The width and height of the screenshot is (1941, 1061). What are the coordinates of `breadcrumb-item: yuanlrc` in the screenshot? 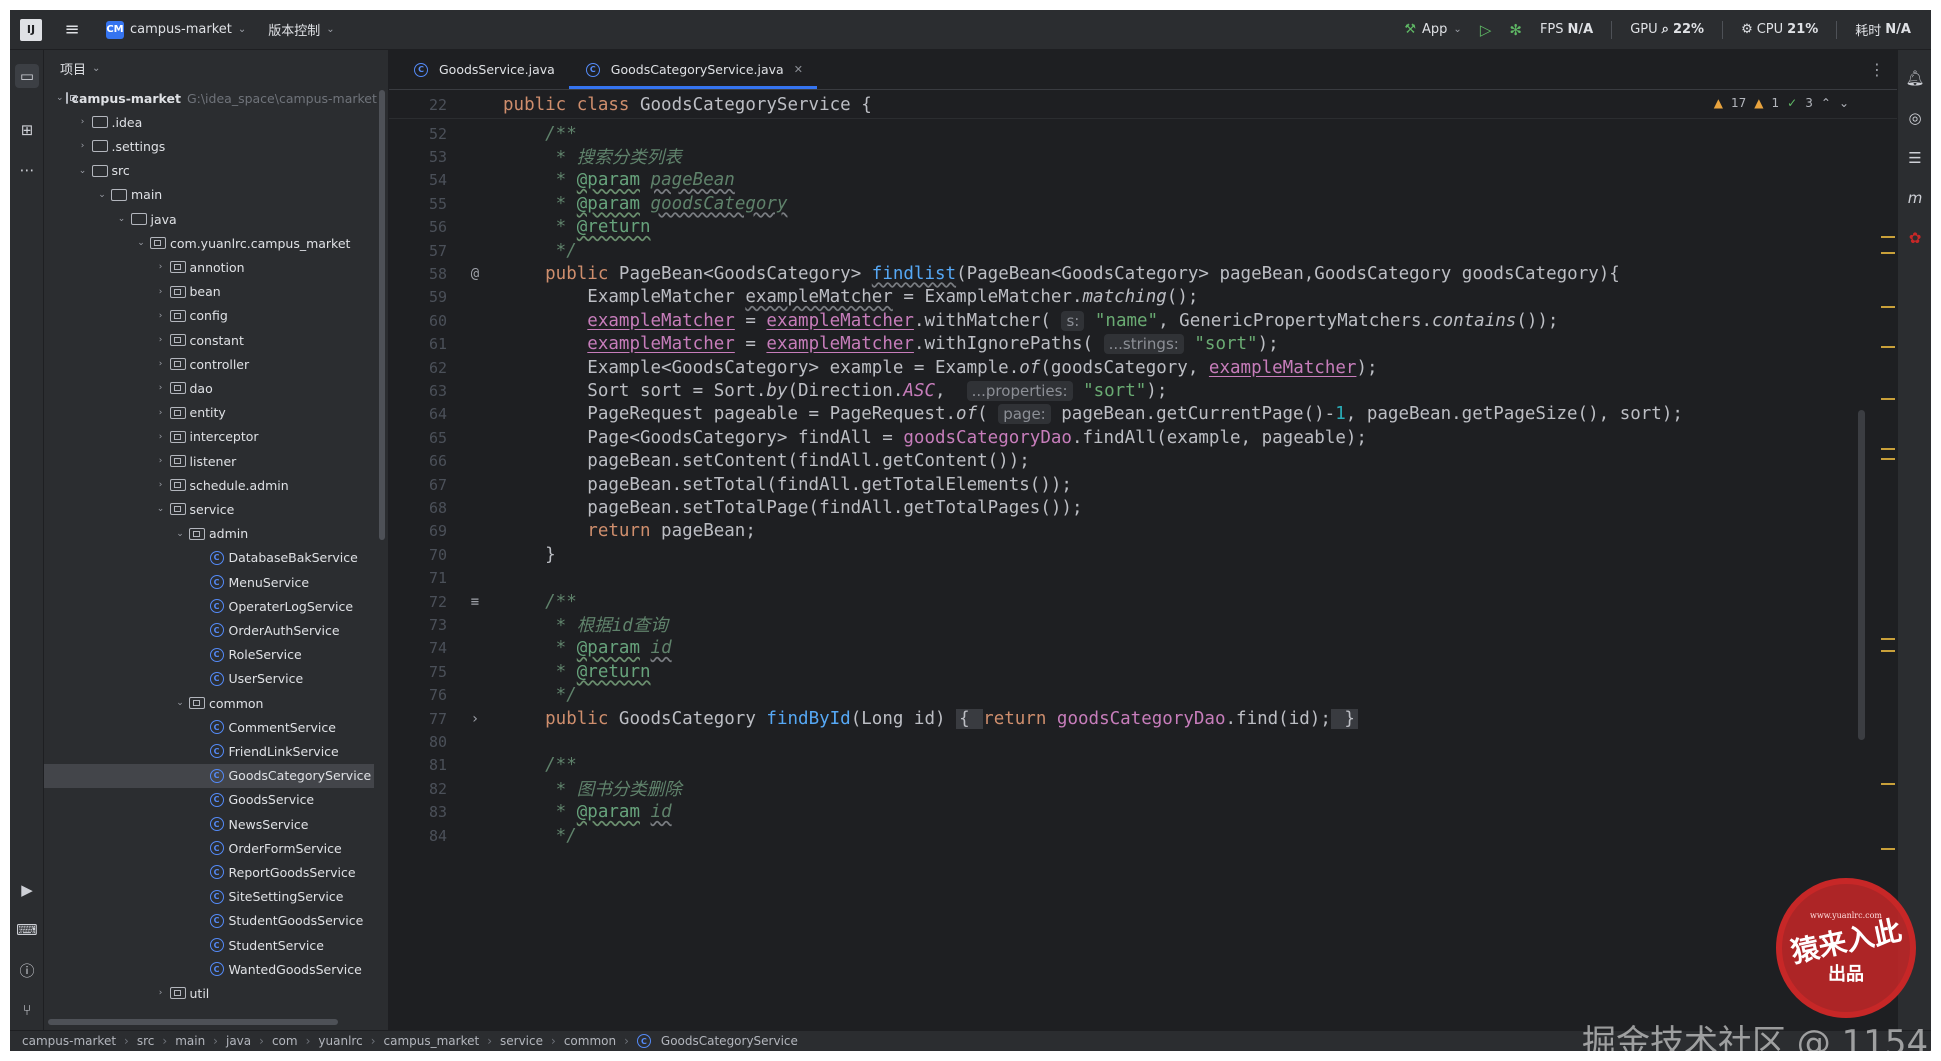 It's located at (340, 1041).